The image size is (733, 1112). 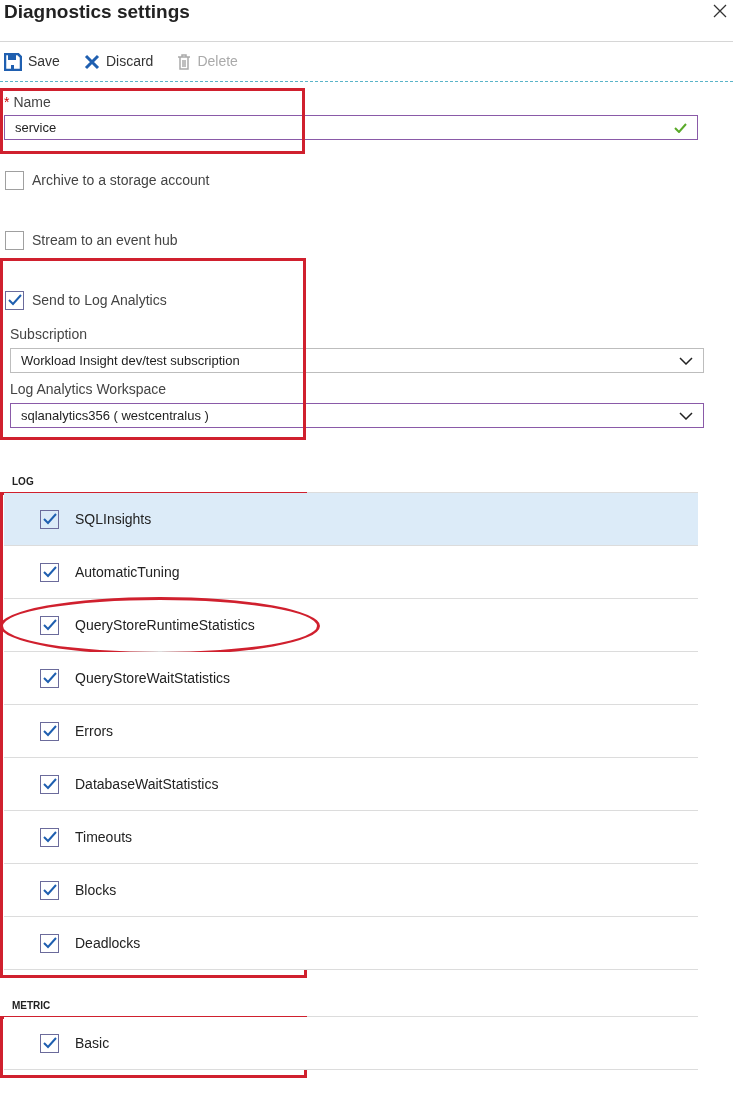 I want to click on field-label: Name, so click(x=32, y=102).